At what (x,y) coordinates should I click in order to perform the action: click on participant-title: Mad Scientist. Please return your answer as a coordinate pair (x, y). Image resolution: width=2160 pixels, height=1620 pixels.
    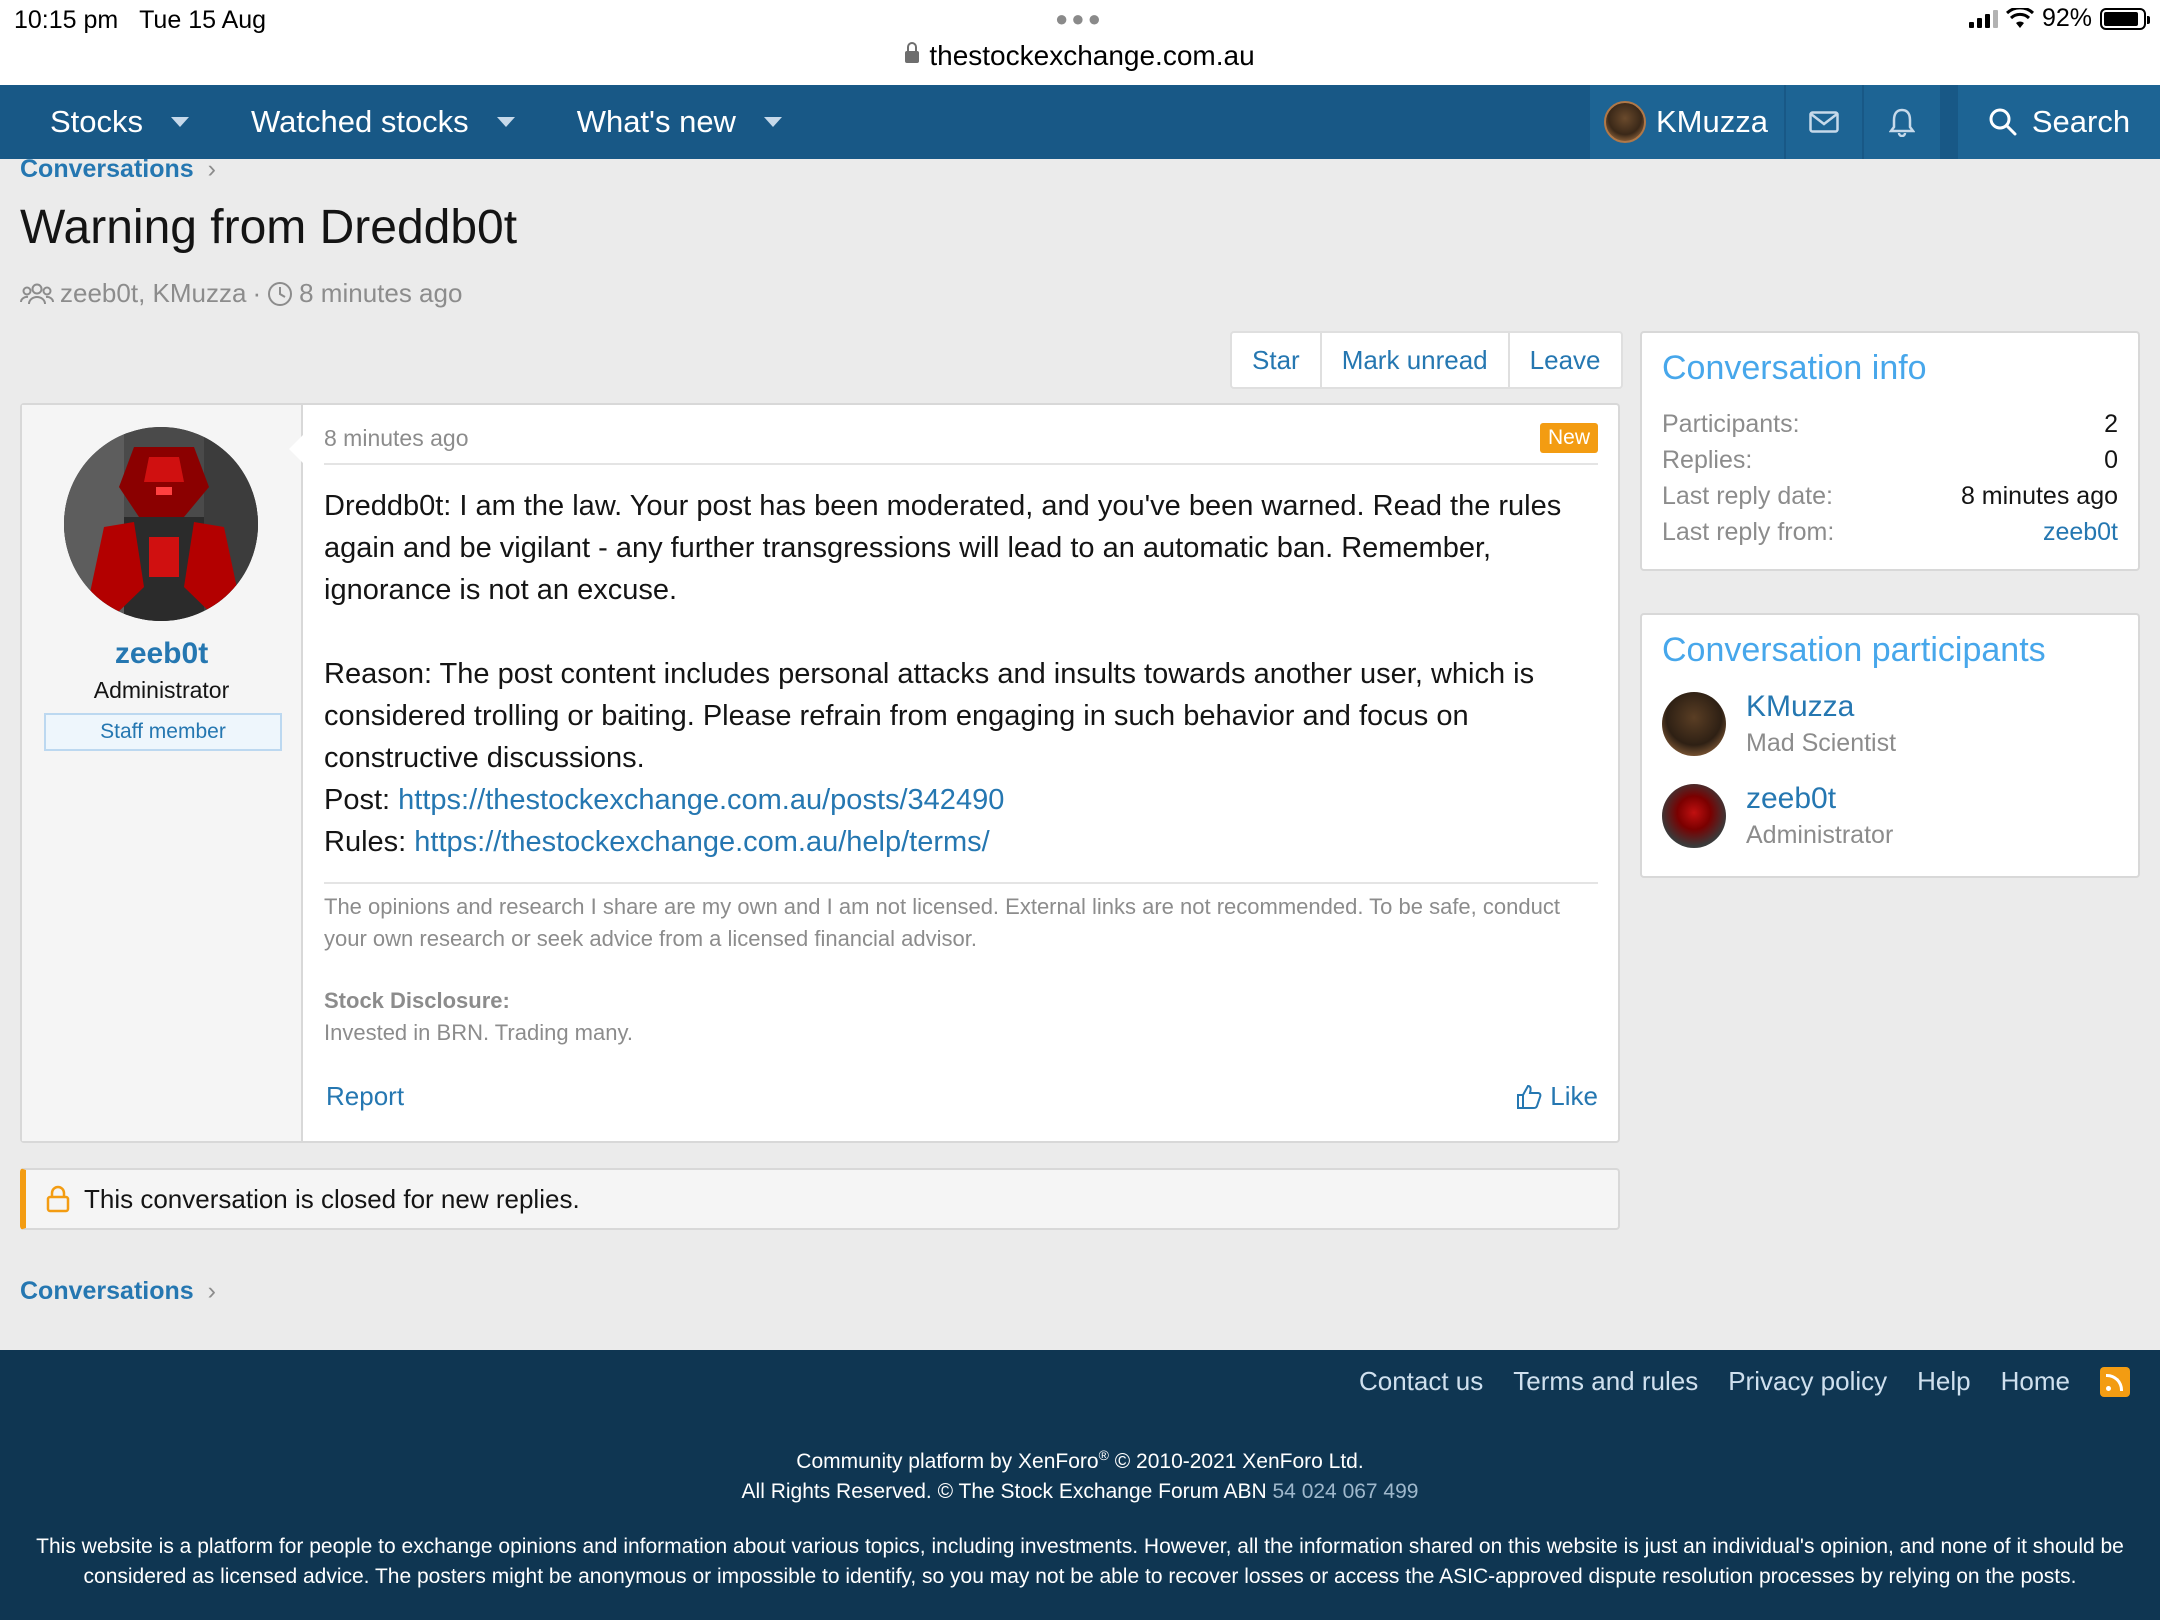
    Looking at the image, I should click on (1821, 743).